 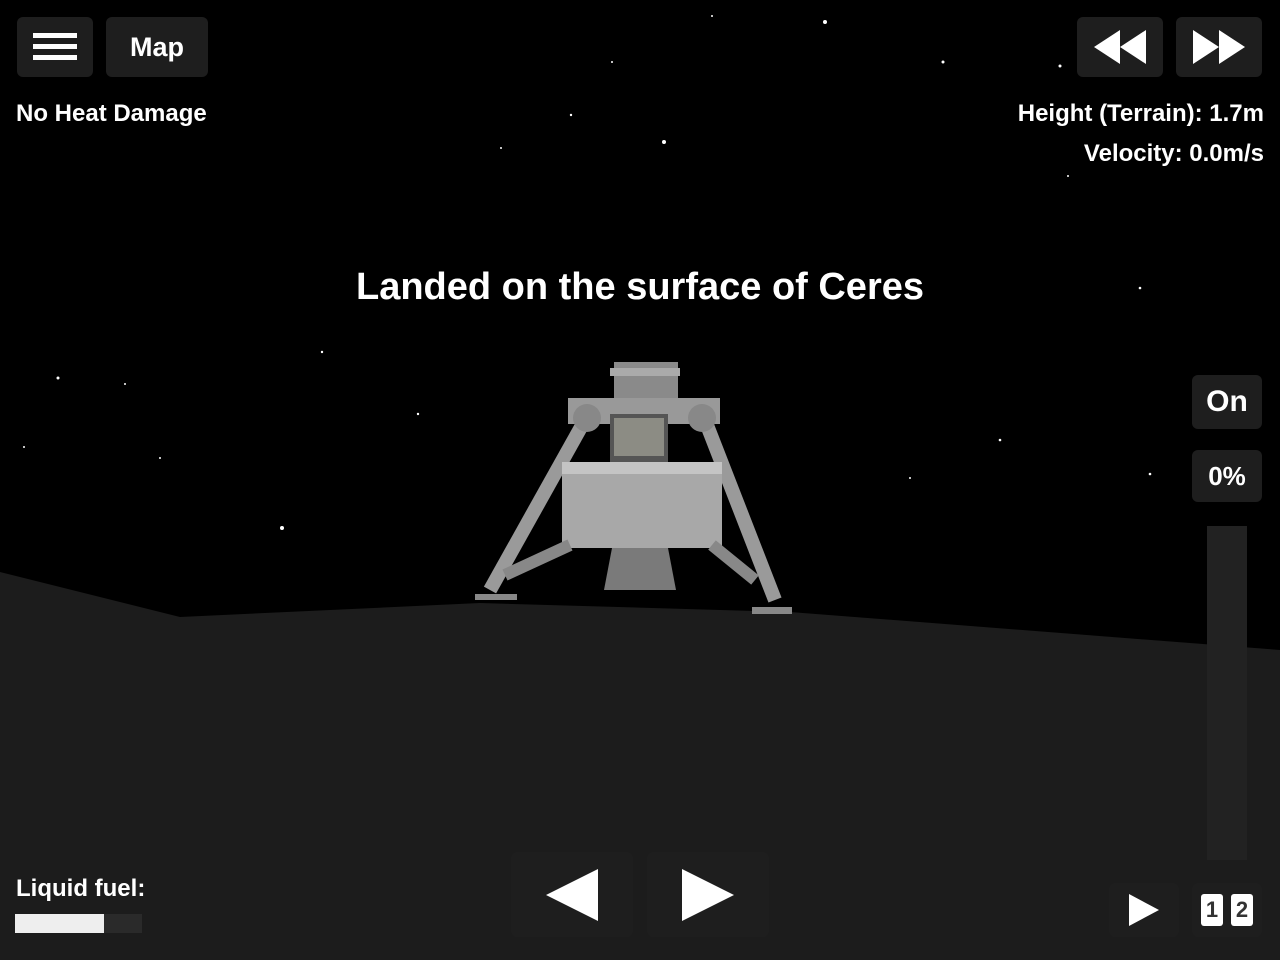 What do you see at coordinates (639, 287) in the screenshot?
I see `landed-message: Landed on the surface of Ceres` at bounding box center [639, 287].